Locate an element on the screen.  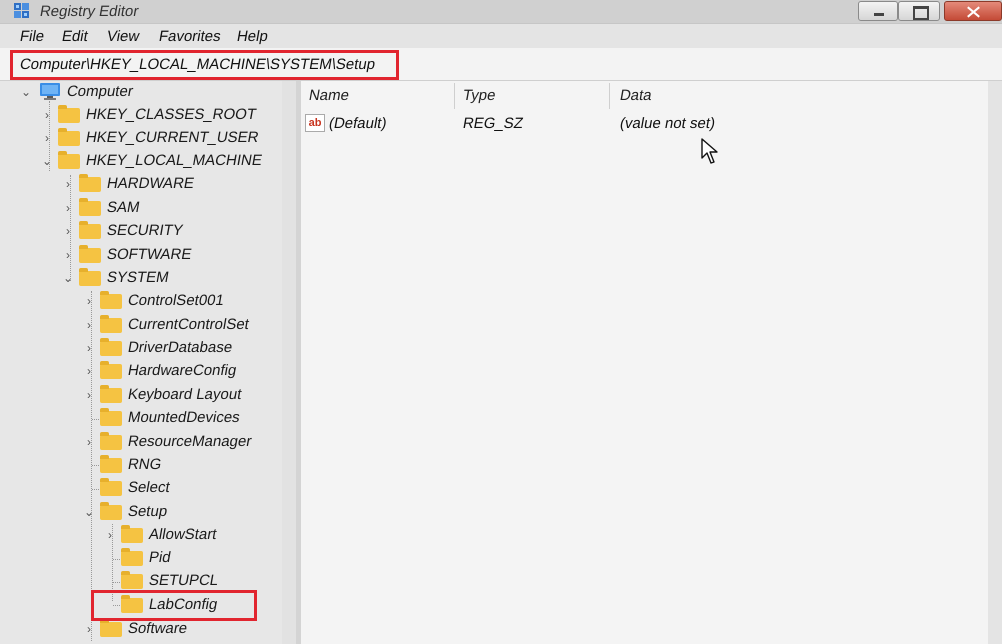
tree-item-select: Select is located at coordinates (141, 489).